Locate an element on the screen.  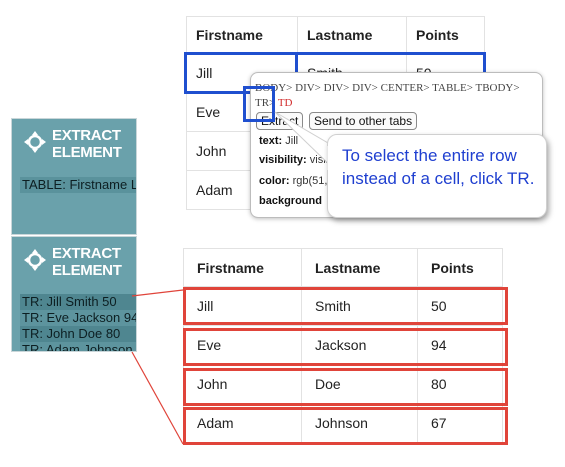
extracted-item: TR: John Doe 80 is located at coordinates (78, 334).